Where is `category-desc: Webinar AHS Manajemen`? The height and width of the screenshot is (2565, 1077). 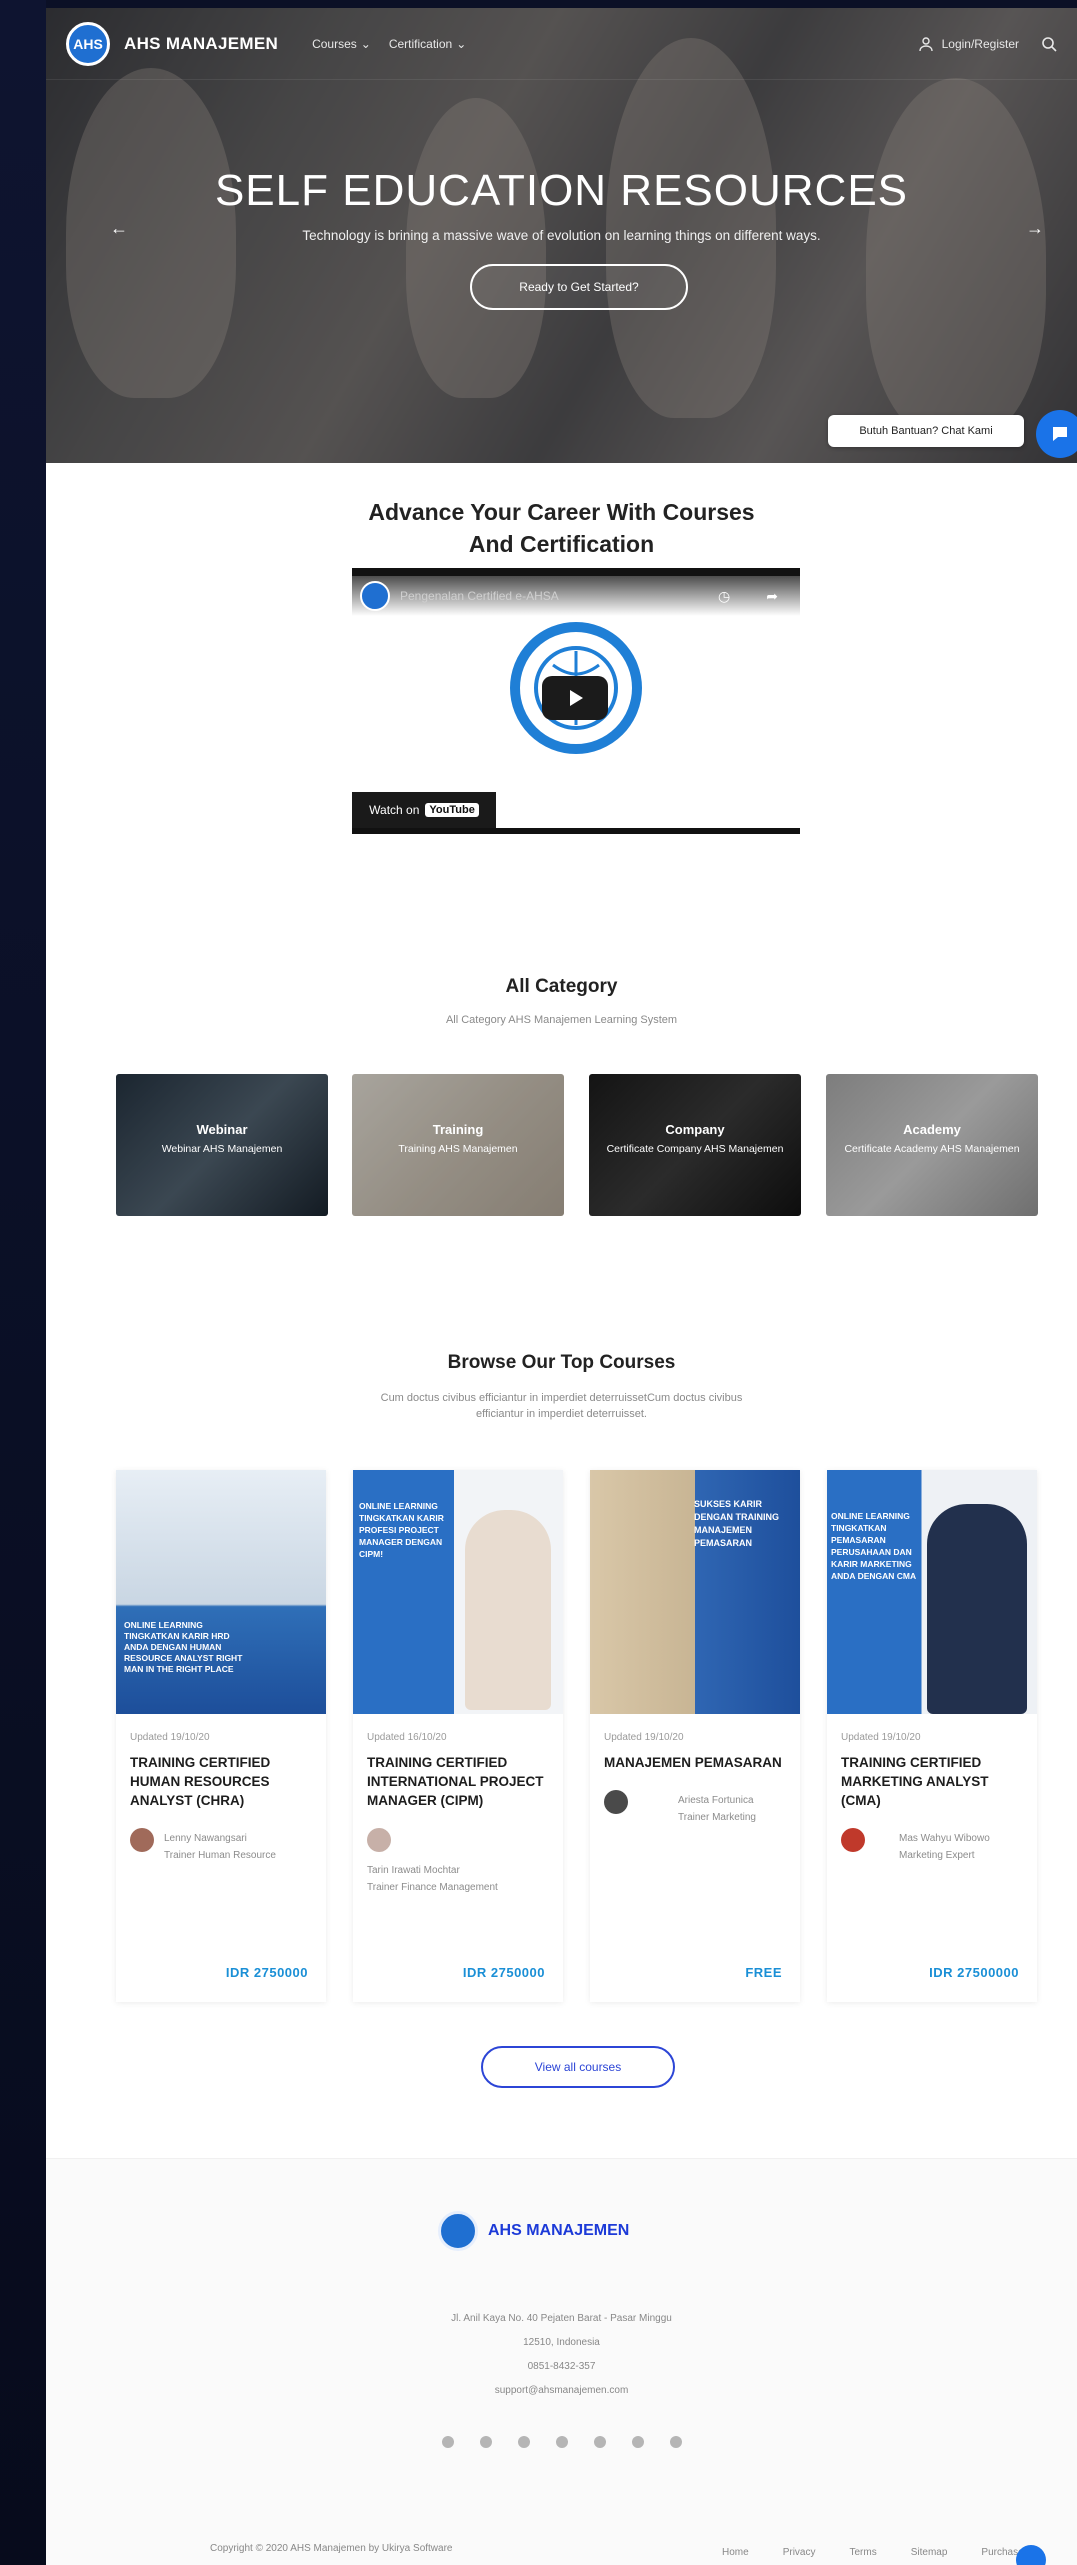 category-desc: Webinar AHS Manajemen is located at coordinates (222, 1149).